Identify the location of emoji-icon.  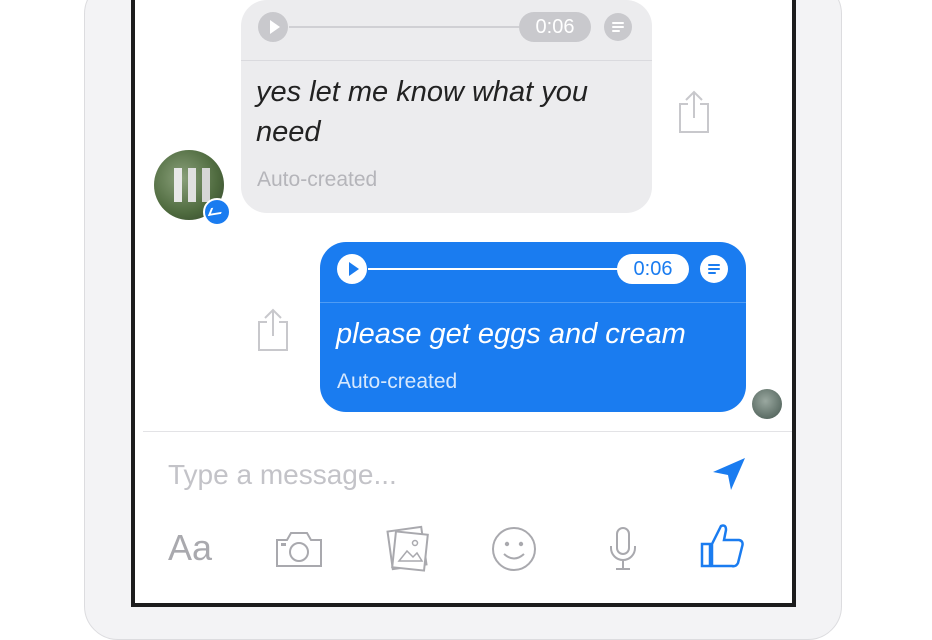
(514, 549).